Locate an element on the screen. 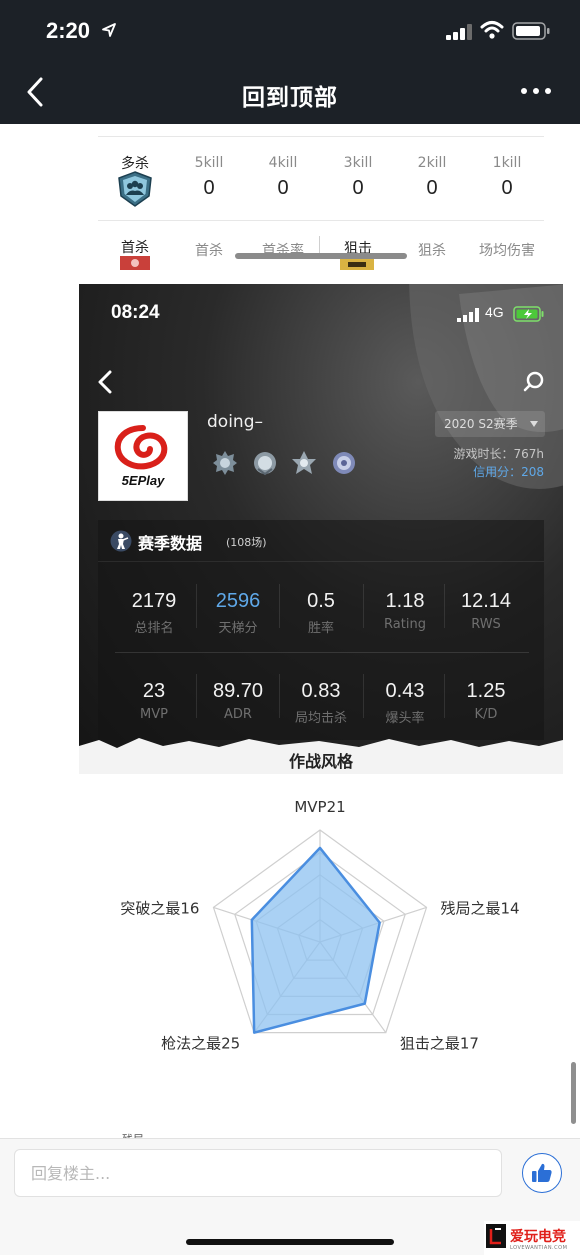 The width and height of the screenshot is (580, 1255). column-separator is located at coordinates (319, 245).